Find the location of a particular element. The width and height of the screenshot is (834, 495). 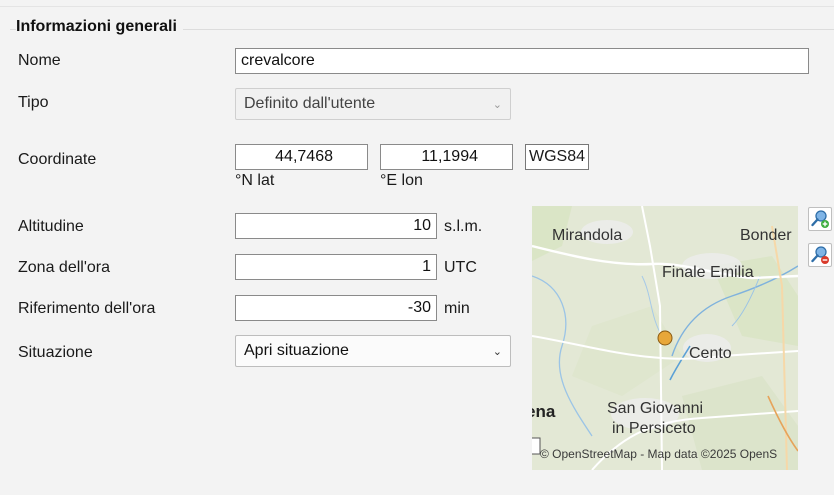

lat-input is located at coordinates (301, 157).